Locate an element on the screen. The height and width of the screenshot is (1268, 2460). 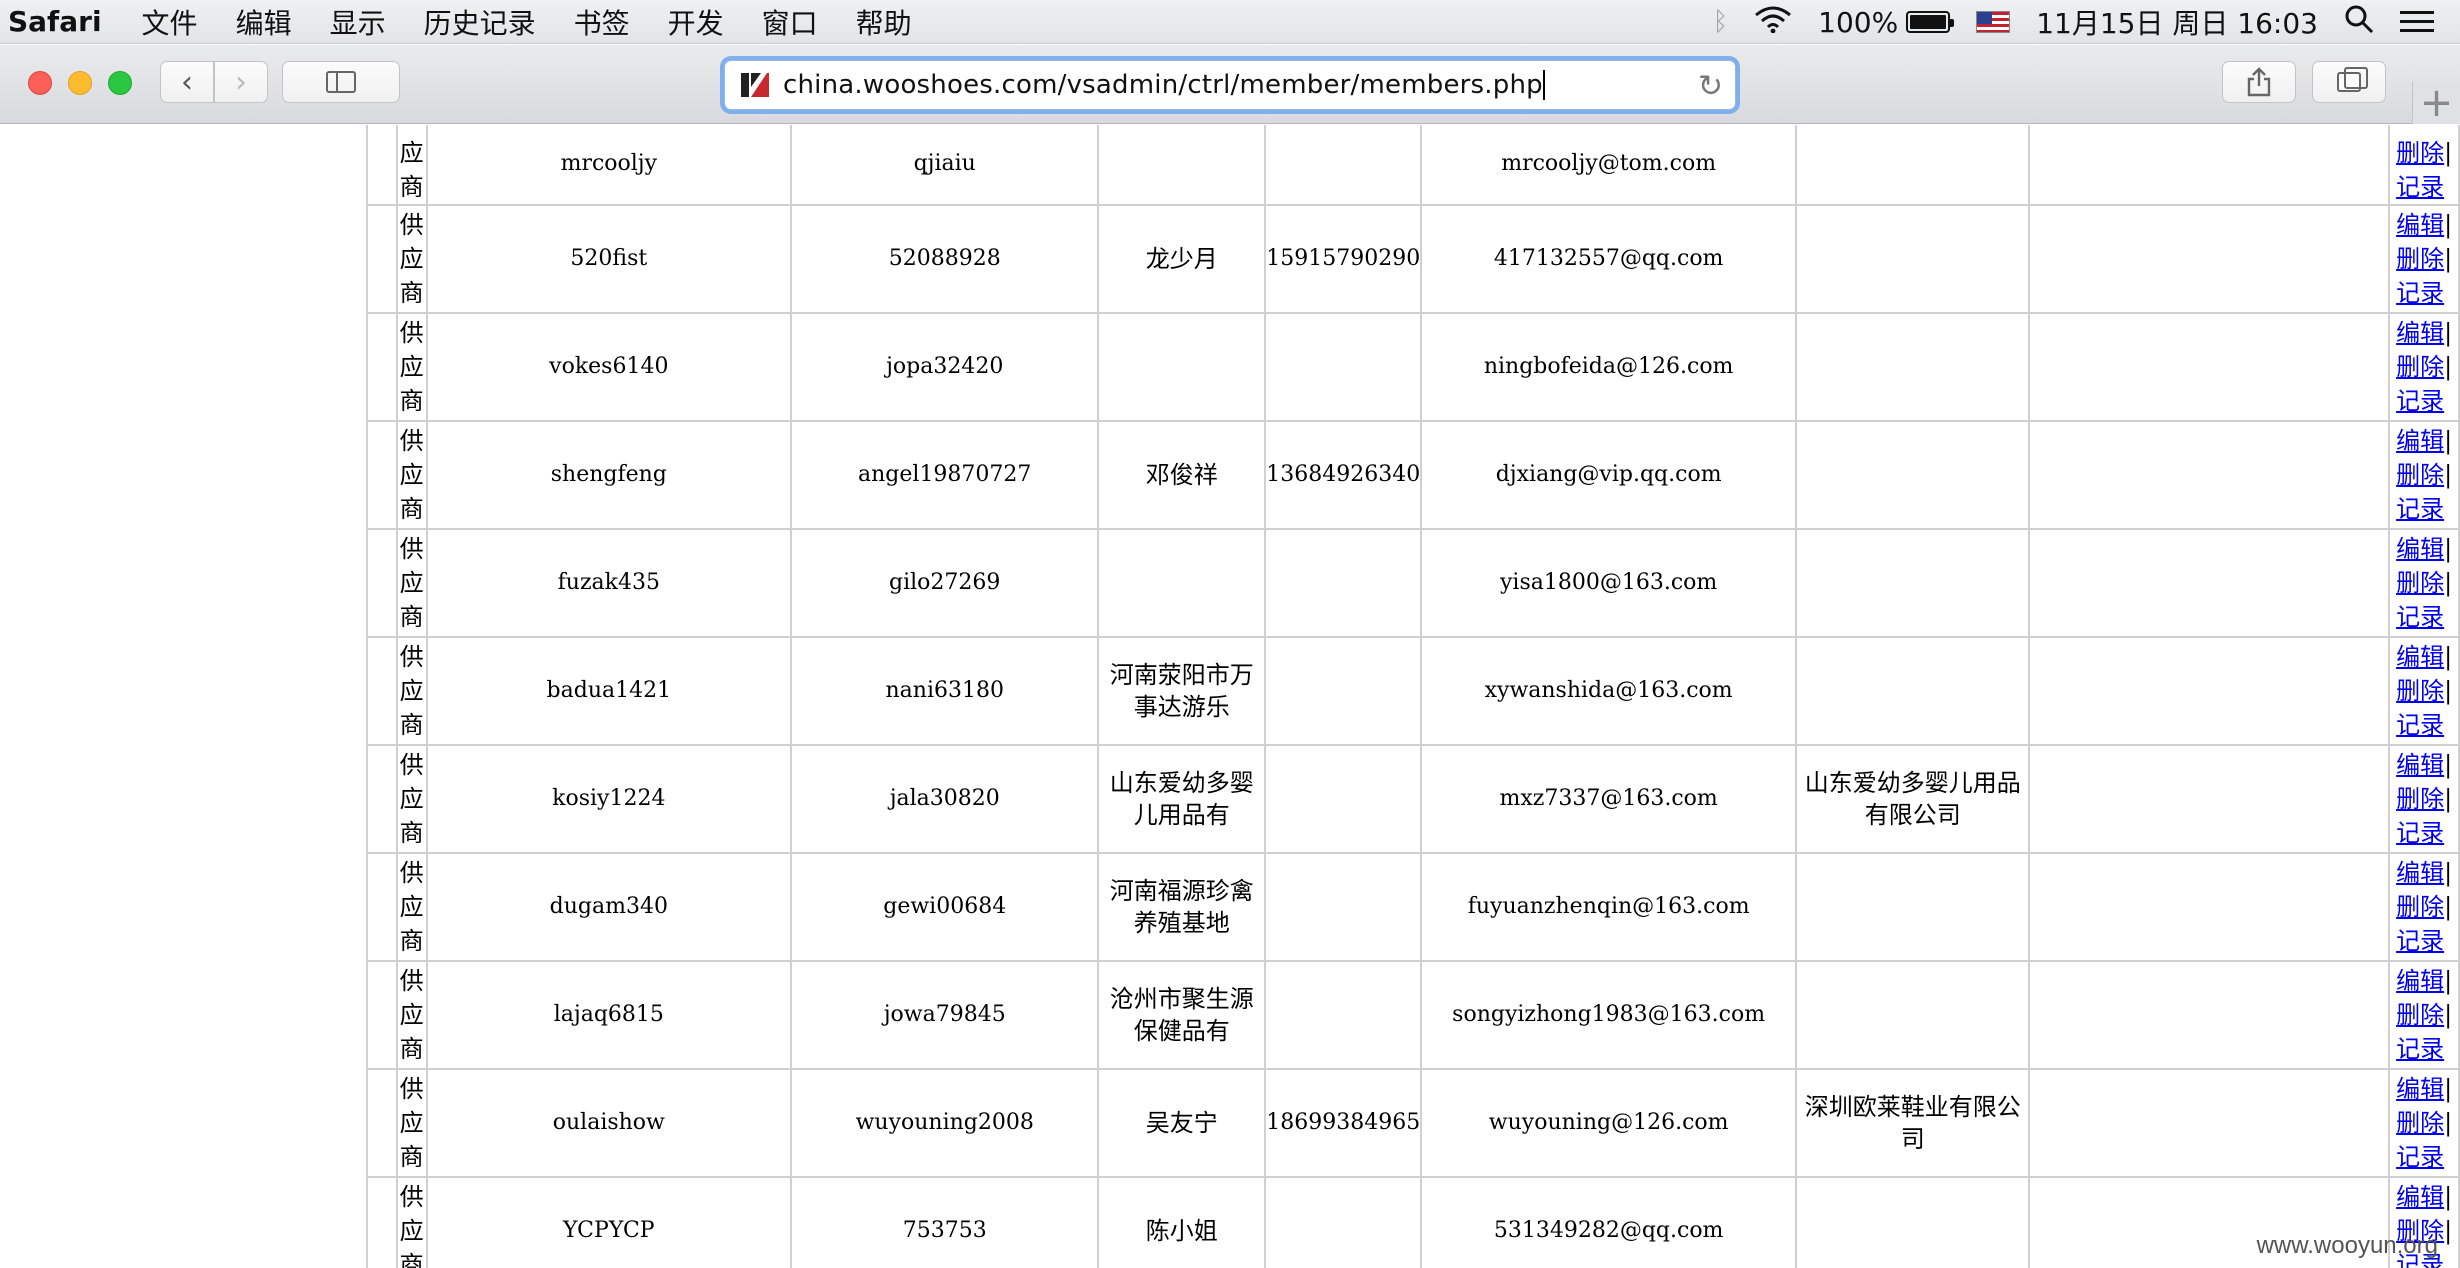
wifi-icon is located at coordinates (1773, 22).